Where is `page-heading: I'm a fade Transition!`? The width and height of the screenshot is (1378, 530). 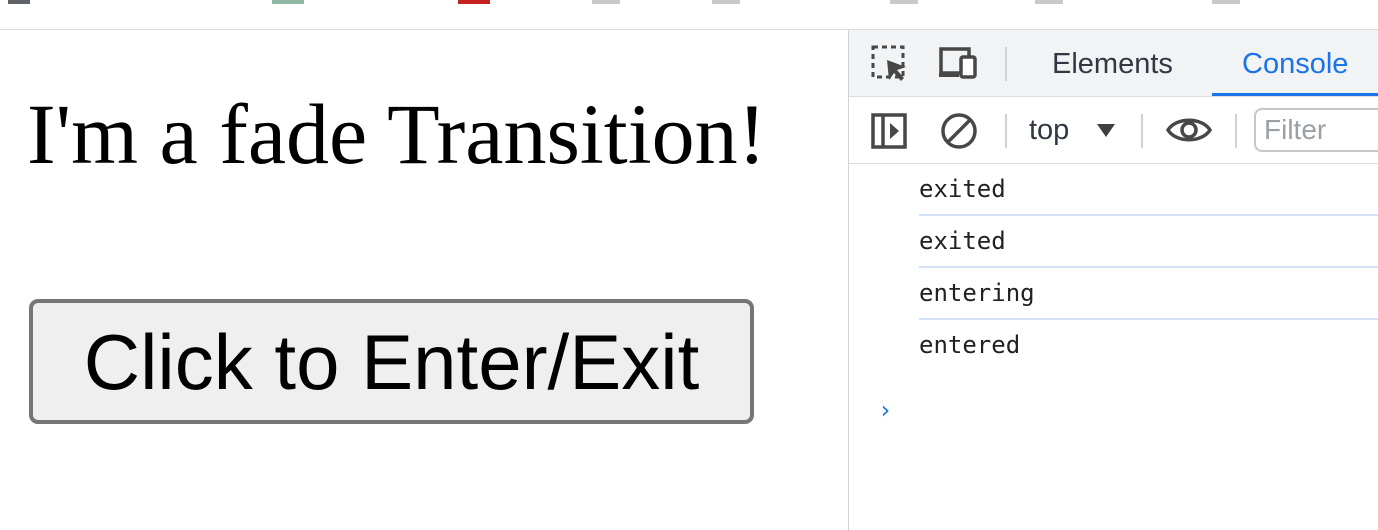 page-heading: I'm a fade Transition! is located at coordinates (397, 134).